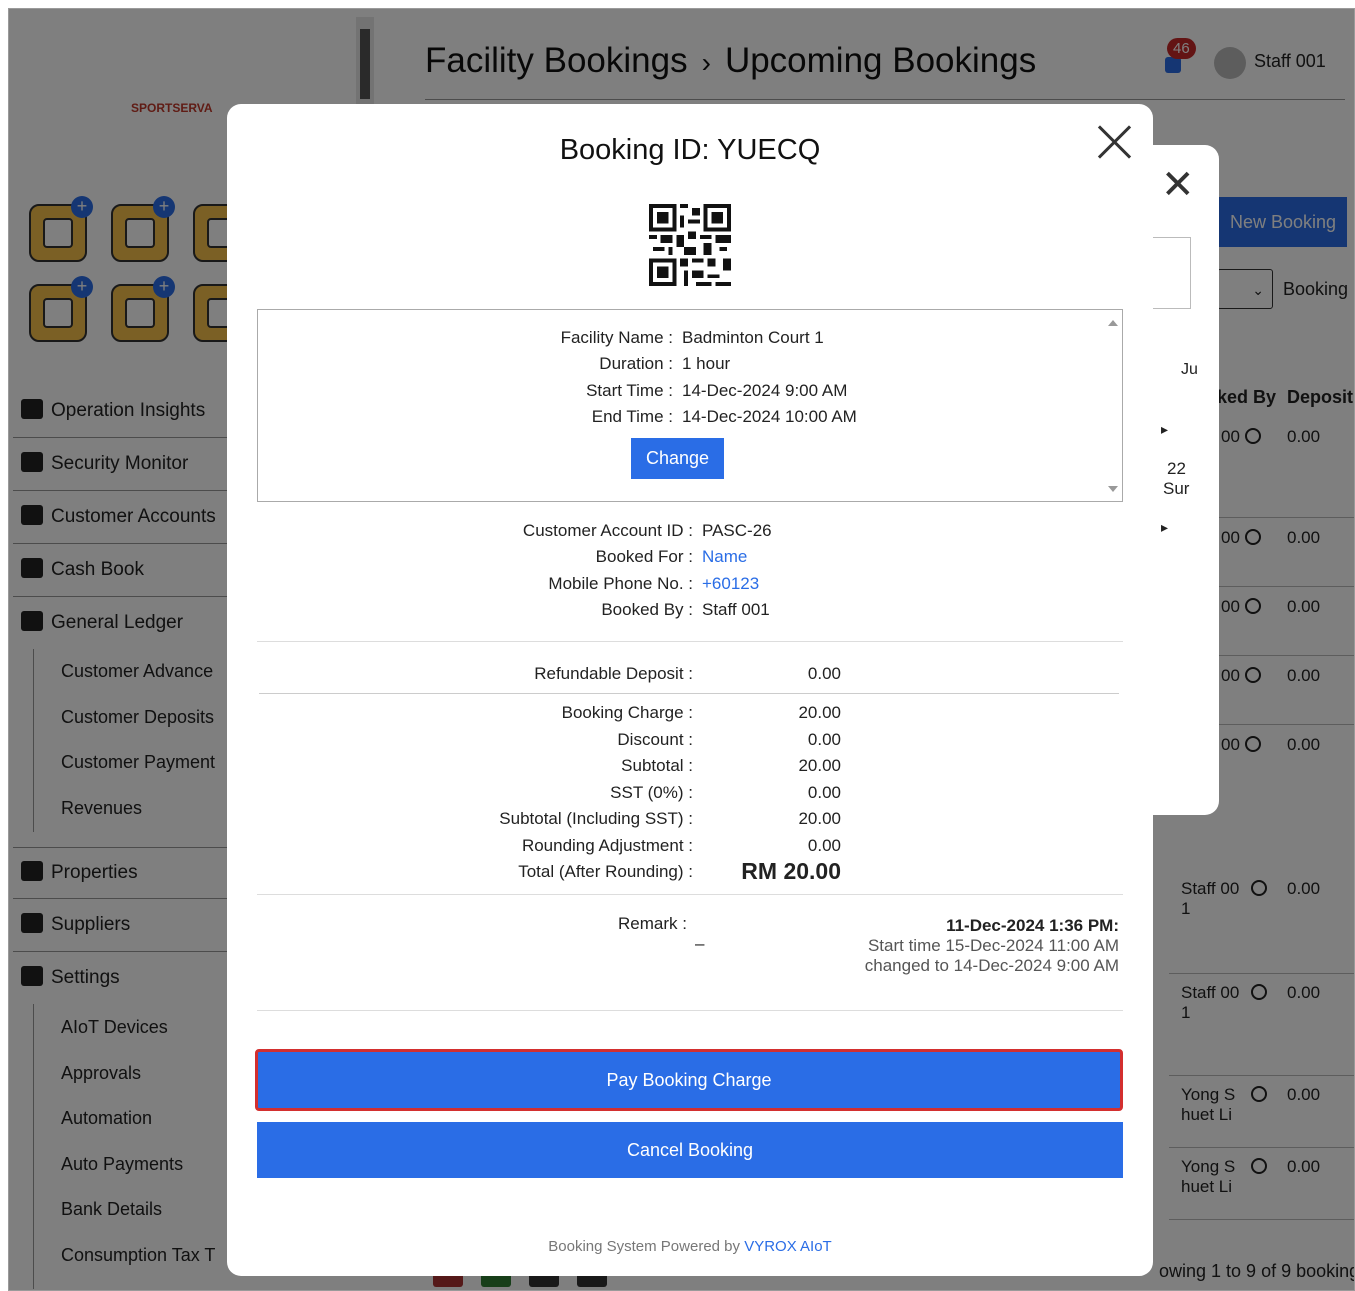  Describe the element at coordinates (655, 739) in the screenshot. I see `discount-label: Discount :` at that location.